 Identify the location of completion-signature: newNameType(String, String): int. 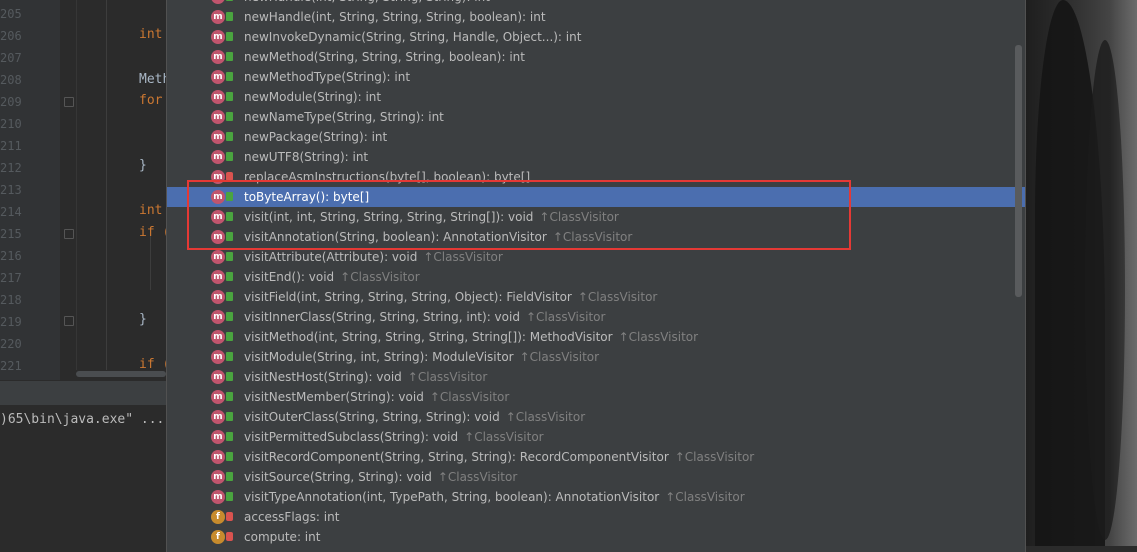
(344, 117).